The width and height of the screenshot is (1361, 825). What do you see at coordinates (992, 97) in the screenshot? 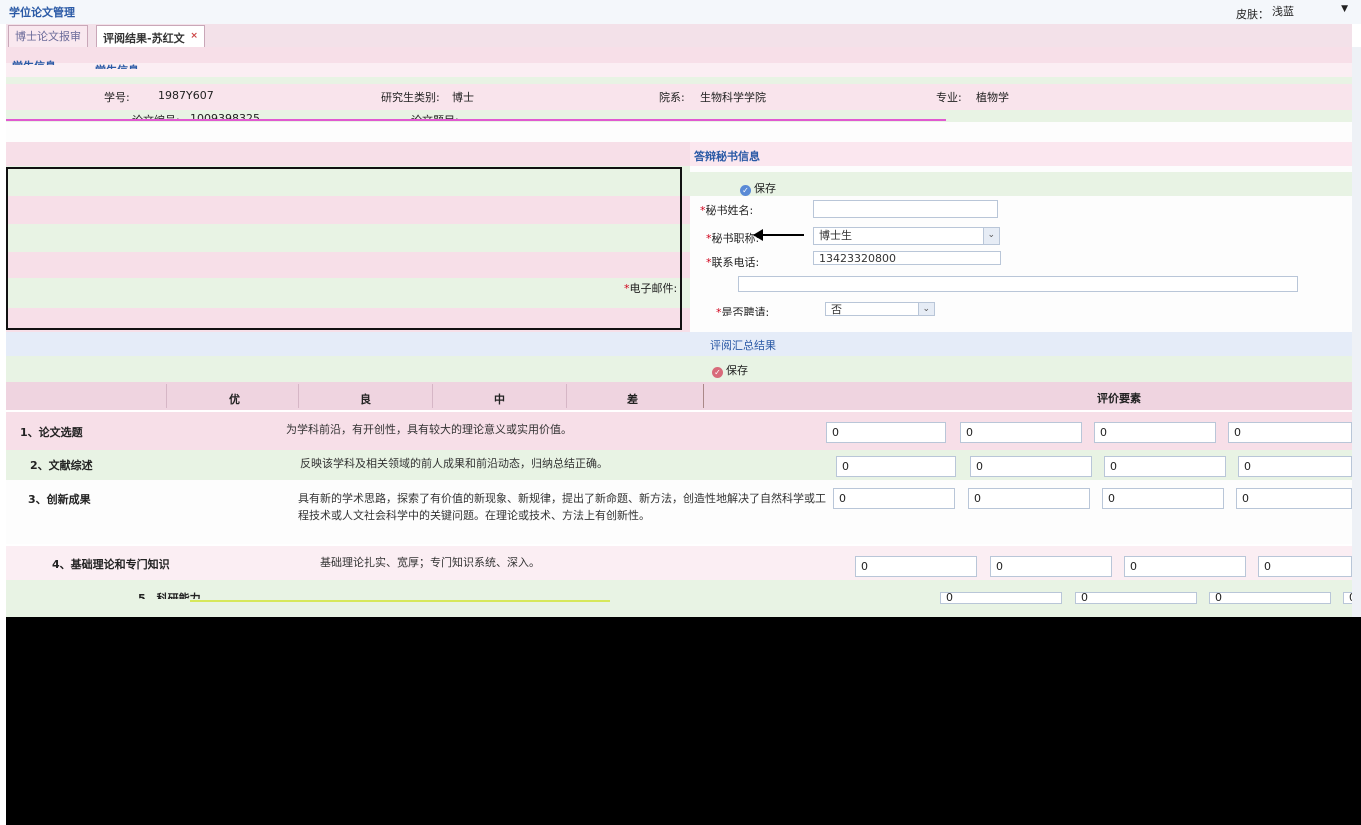
I see `major-value: 植物学` at bounding box center [992, 97].